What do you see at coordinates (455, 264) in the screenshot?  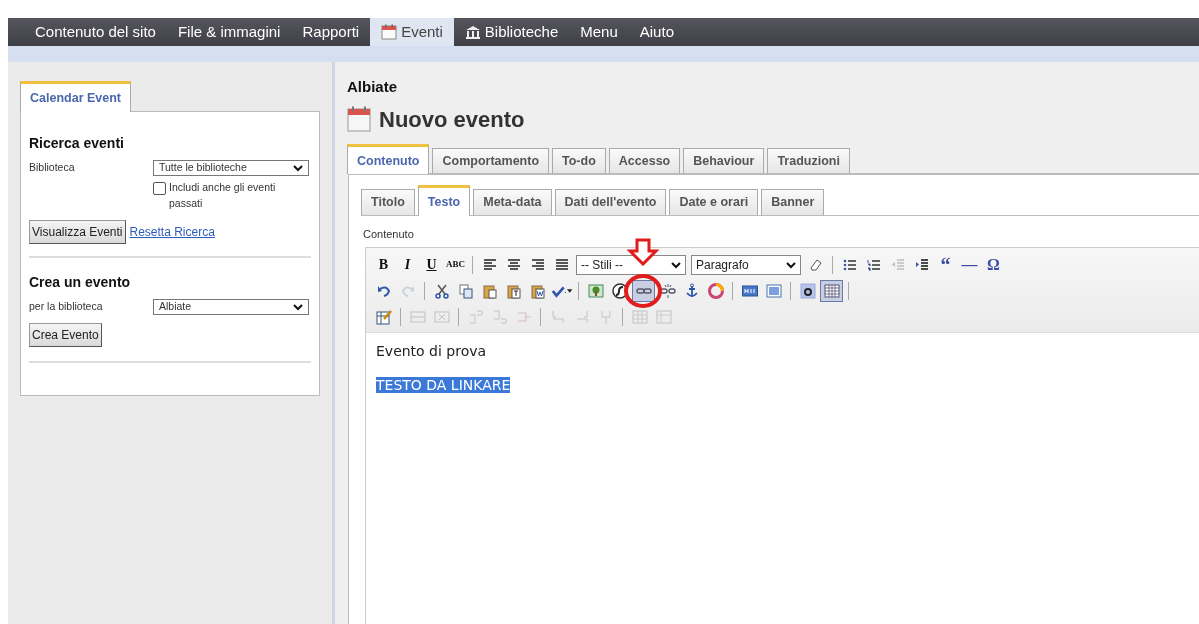 I see `format-button: ABC` at bounding box center [455, 264].